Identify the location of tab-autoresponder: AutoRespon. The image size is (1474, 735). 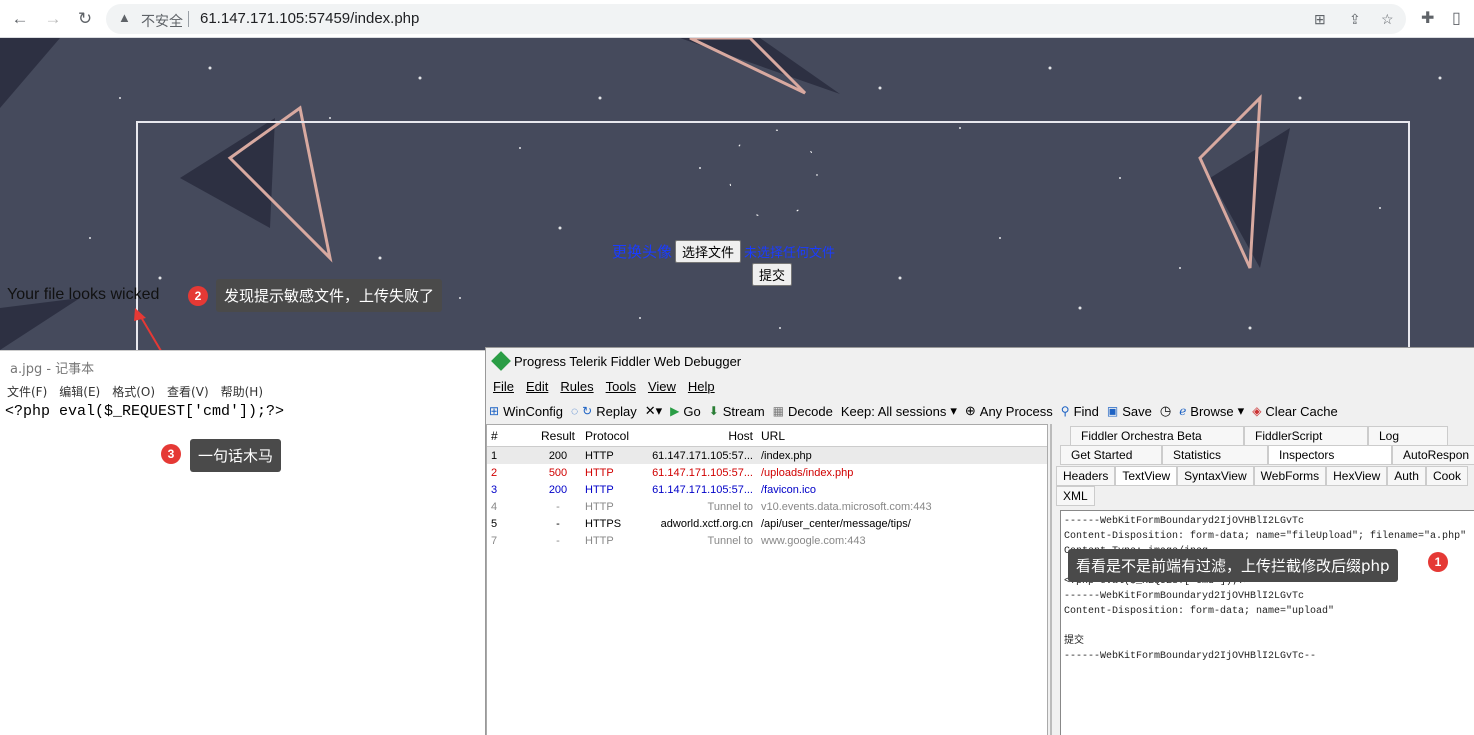
(1433, 455).